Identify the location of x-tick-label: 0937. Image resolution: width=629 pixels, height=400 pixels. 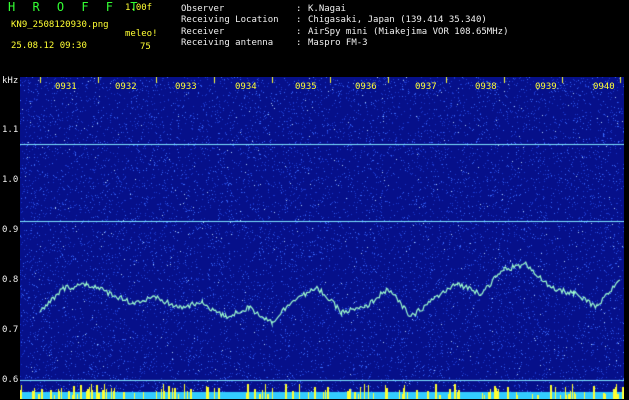
(426, 87).